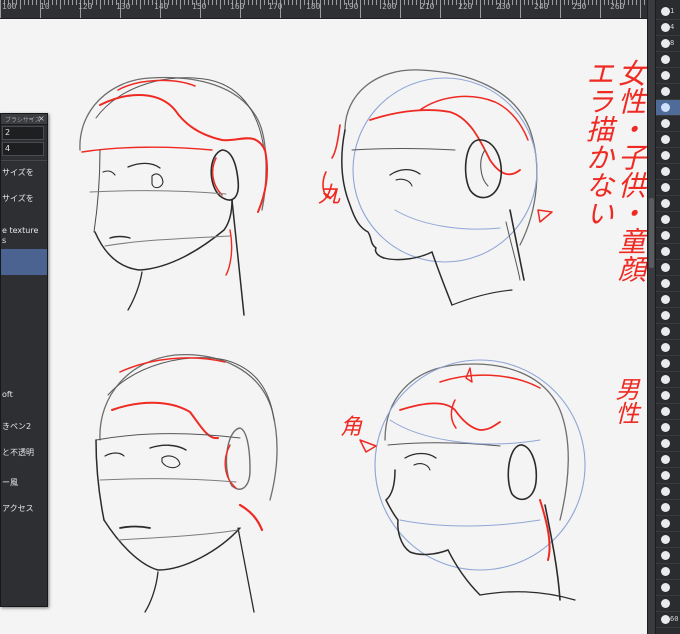 The width and height of the screenshot is (680, 634). Describe the element at coordinates (23, 149) in the screenshot. I see `brush-size-field-2: 4` at that location.